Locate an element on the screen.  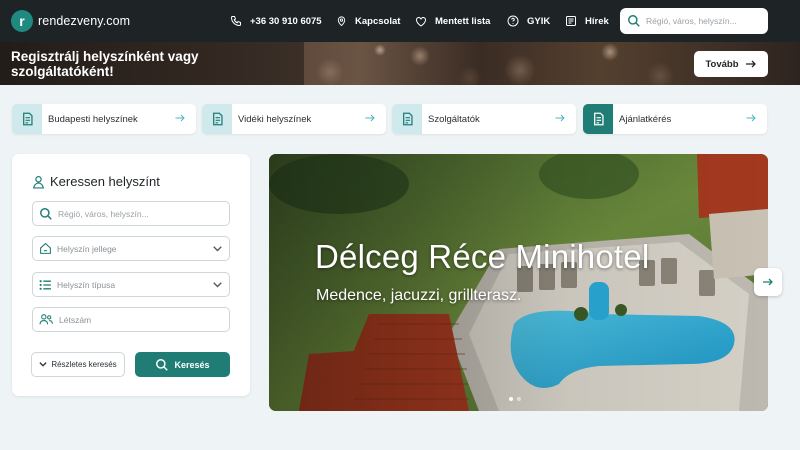
phone-icon is located at coordinates (235, 21).